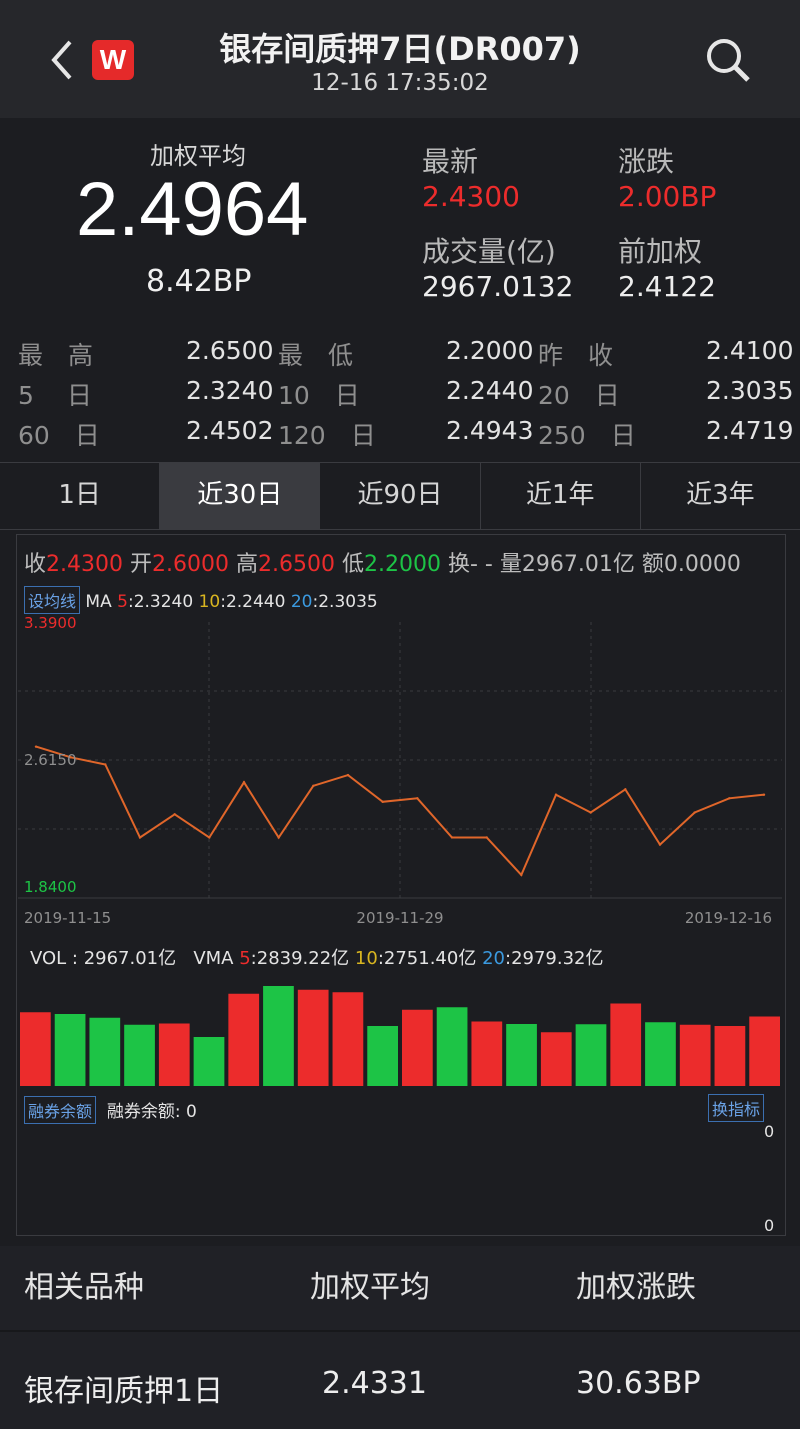  I want to click on app-logo: W, so click(113, 60).